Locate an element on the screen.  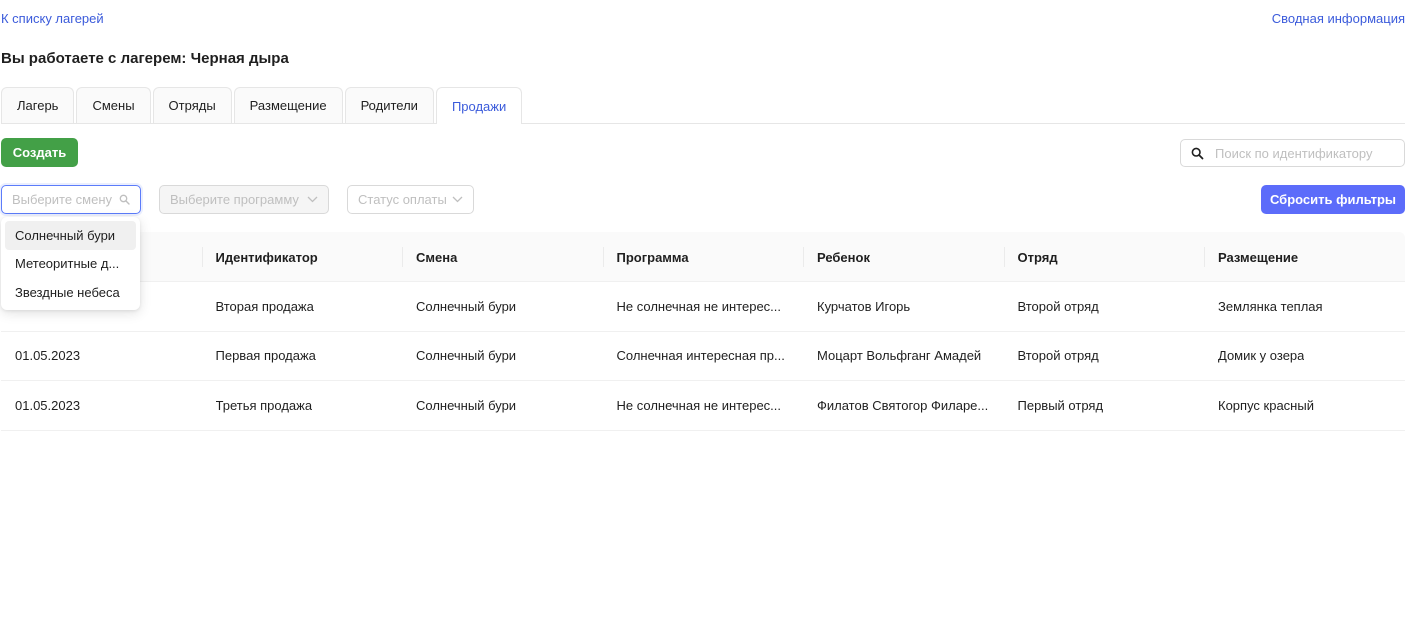
reset-filters-button: Сбросить фильтры is located at coordinates (1333, 199).